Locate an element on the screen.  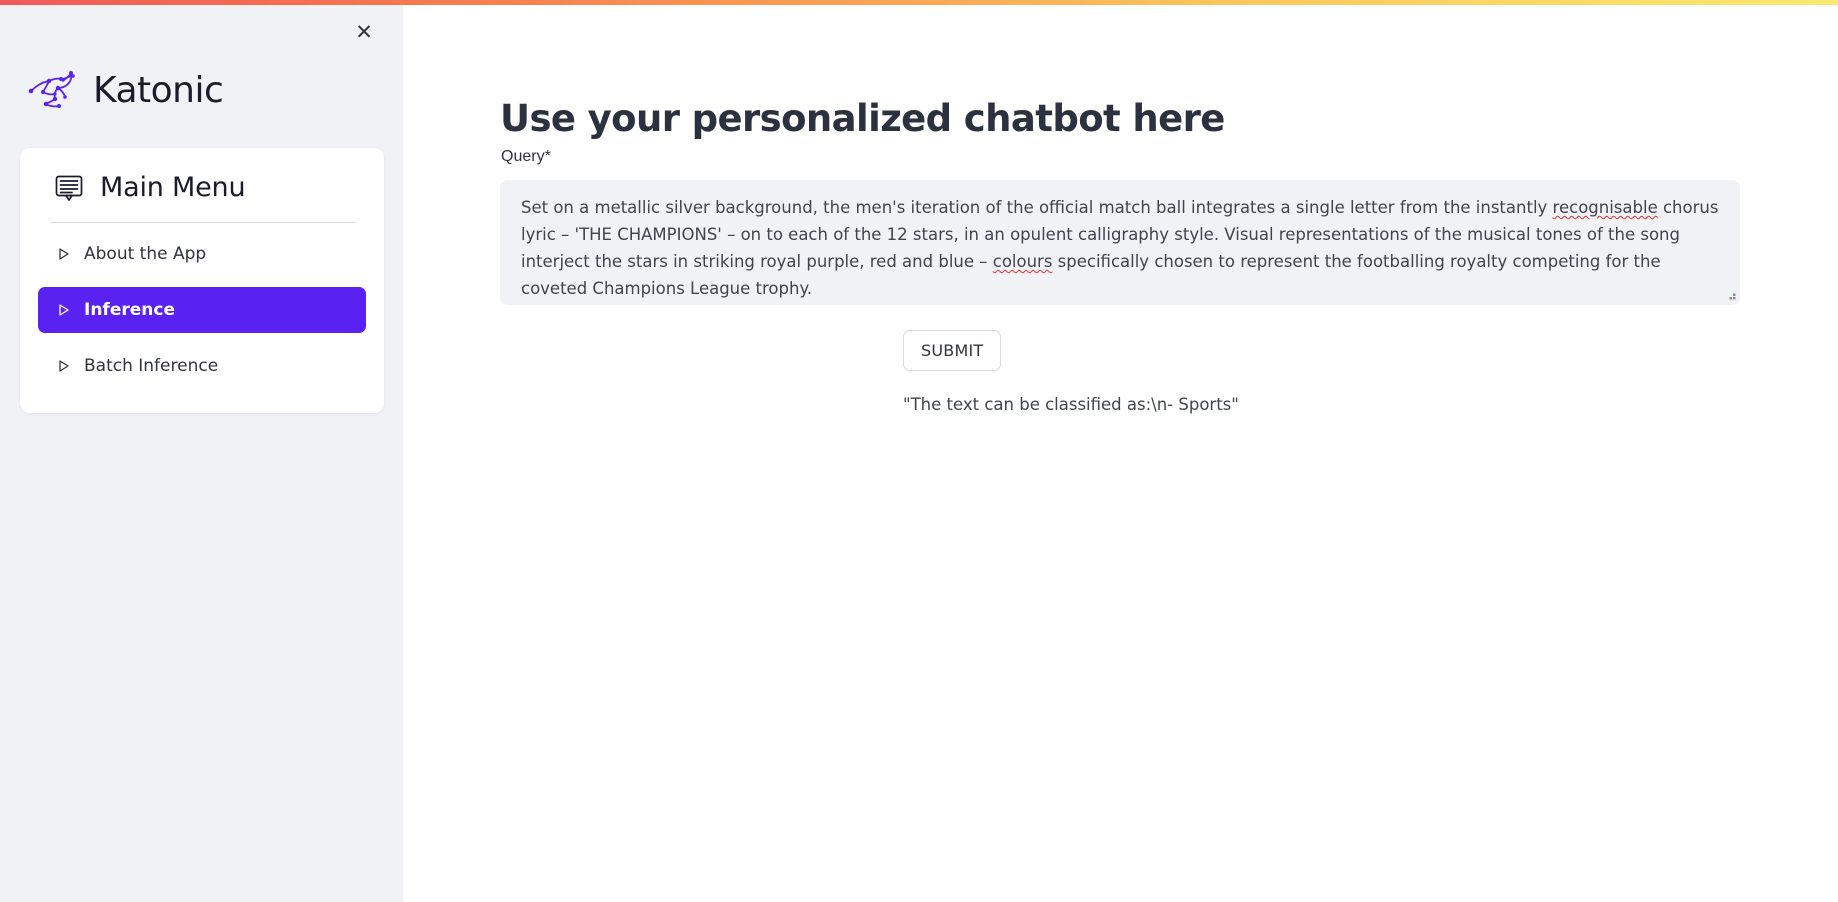
sidebar-item-about-the-app: About the App is located at coordinates (202, 254).